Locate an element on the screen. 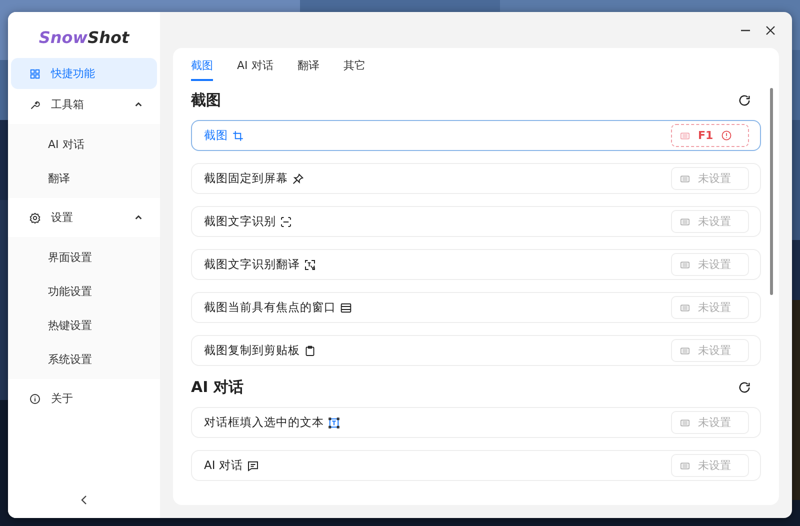 The height and width of the screenshot is (526, 800). sidebar-item: 工具箱 is located at coordinates (84, 104).